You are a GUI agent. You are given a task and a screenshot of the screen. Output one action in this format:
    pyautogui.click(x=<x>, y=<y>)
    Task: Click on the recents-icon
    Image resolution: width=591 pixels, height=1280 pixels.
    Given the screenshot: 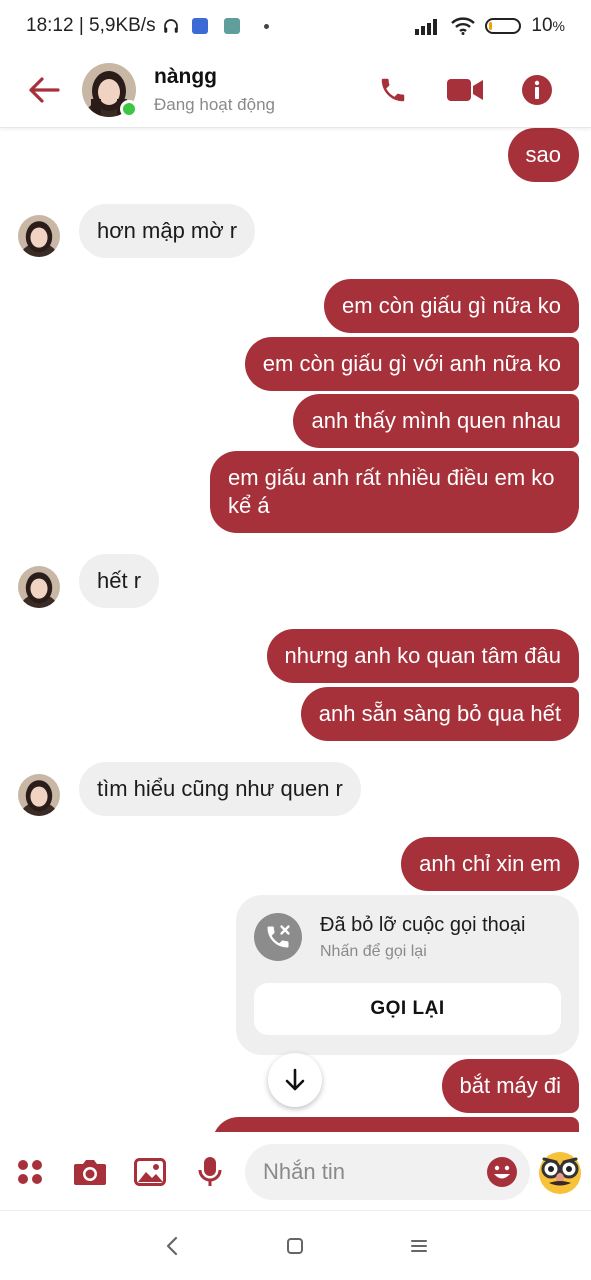 What is the action you would take?
    pyautogui.click(x=419, y=1245)
    